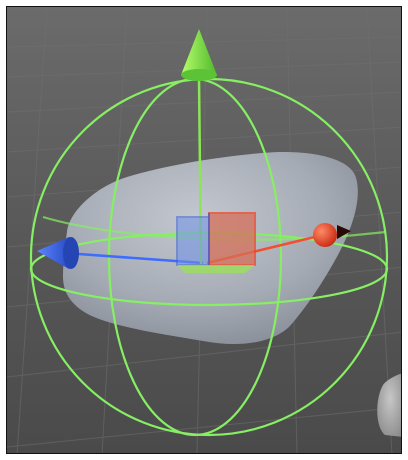 The height and width of the screenshot is (460, 408). What do you see at coordinates (325, 235) in the screenshot?
I see `sphere-handle-icon` at bounding box center [325, 235].